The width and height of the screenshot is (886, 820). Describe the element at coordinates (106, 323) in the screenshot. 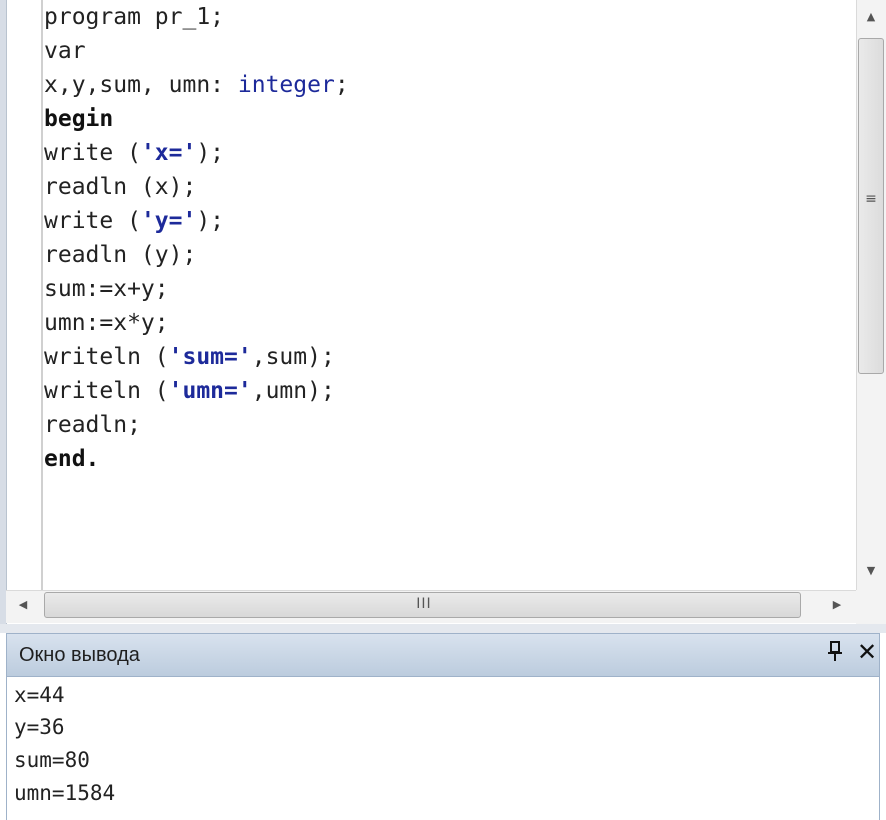

I see `code-token: umn:=x*y;` at that location.